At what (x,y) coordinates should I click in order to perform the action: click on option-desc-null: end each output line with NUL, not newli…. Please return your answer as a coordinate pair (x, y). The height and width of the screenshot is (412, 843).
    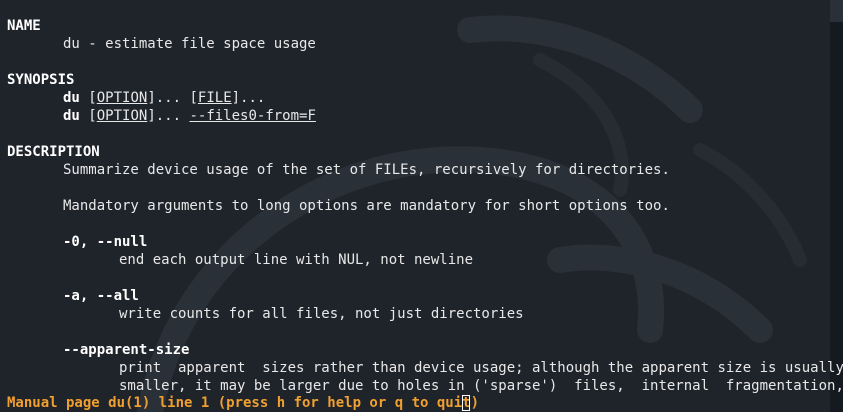
    Looking at the image, I should click on (296, 260).